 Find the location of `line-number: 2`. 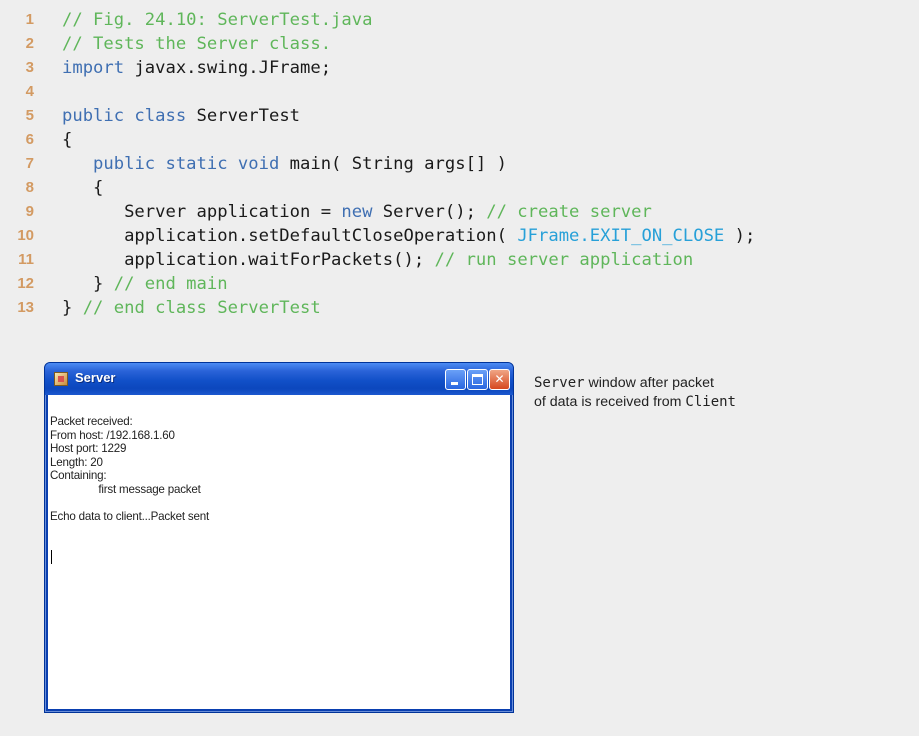

line-number: 2 is located at coordinates (29, 43).